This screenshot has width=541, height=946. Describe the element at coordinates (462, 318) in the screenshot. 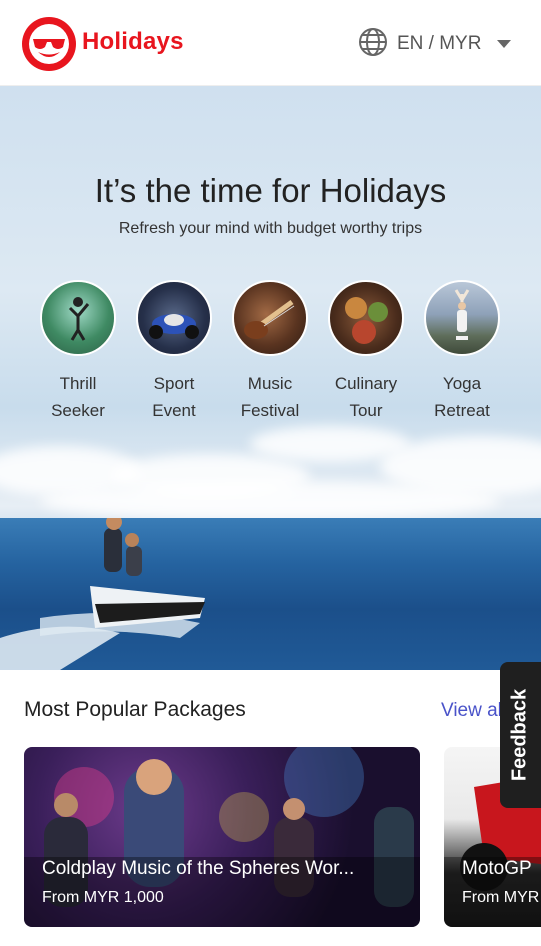

I see `yoga-retreat-image` at that location.